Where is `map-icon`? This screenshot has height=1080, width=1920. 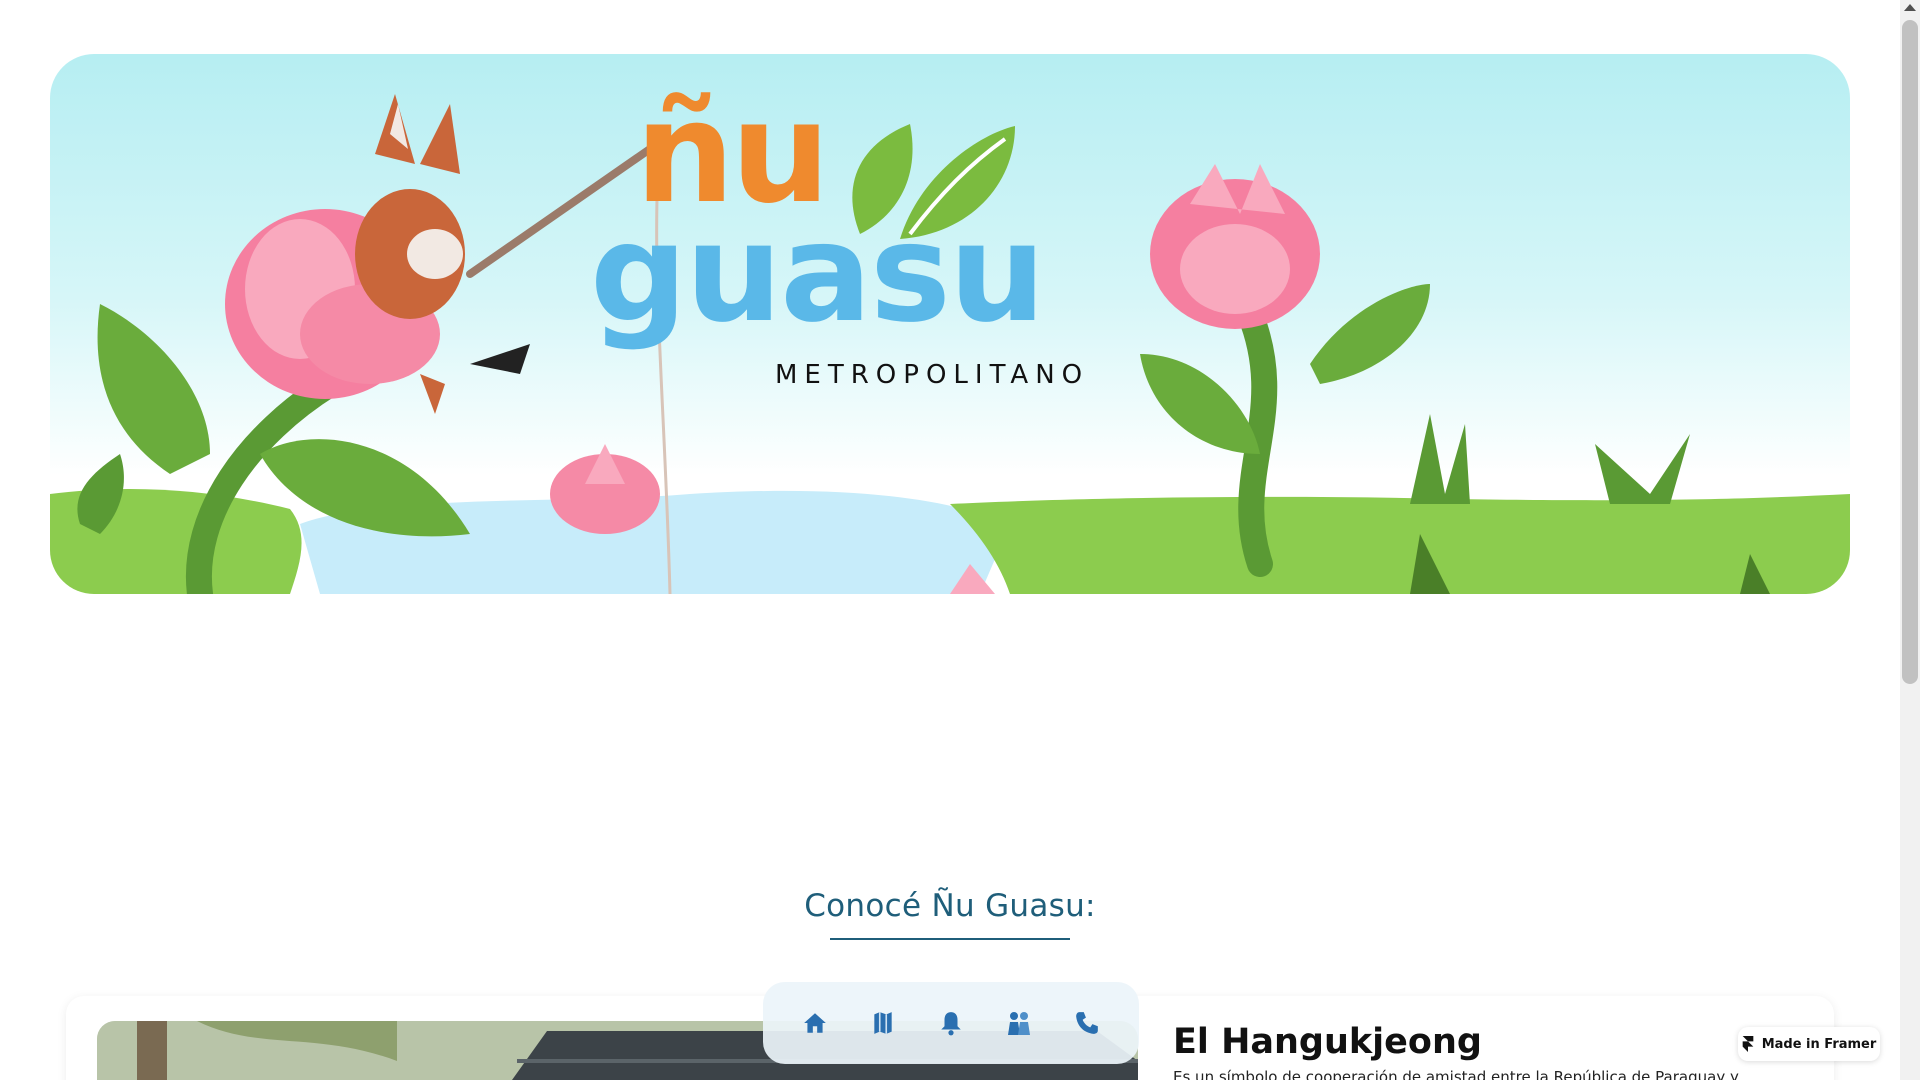
map-icon is located at coordinates (883, 1023).